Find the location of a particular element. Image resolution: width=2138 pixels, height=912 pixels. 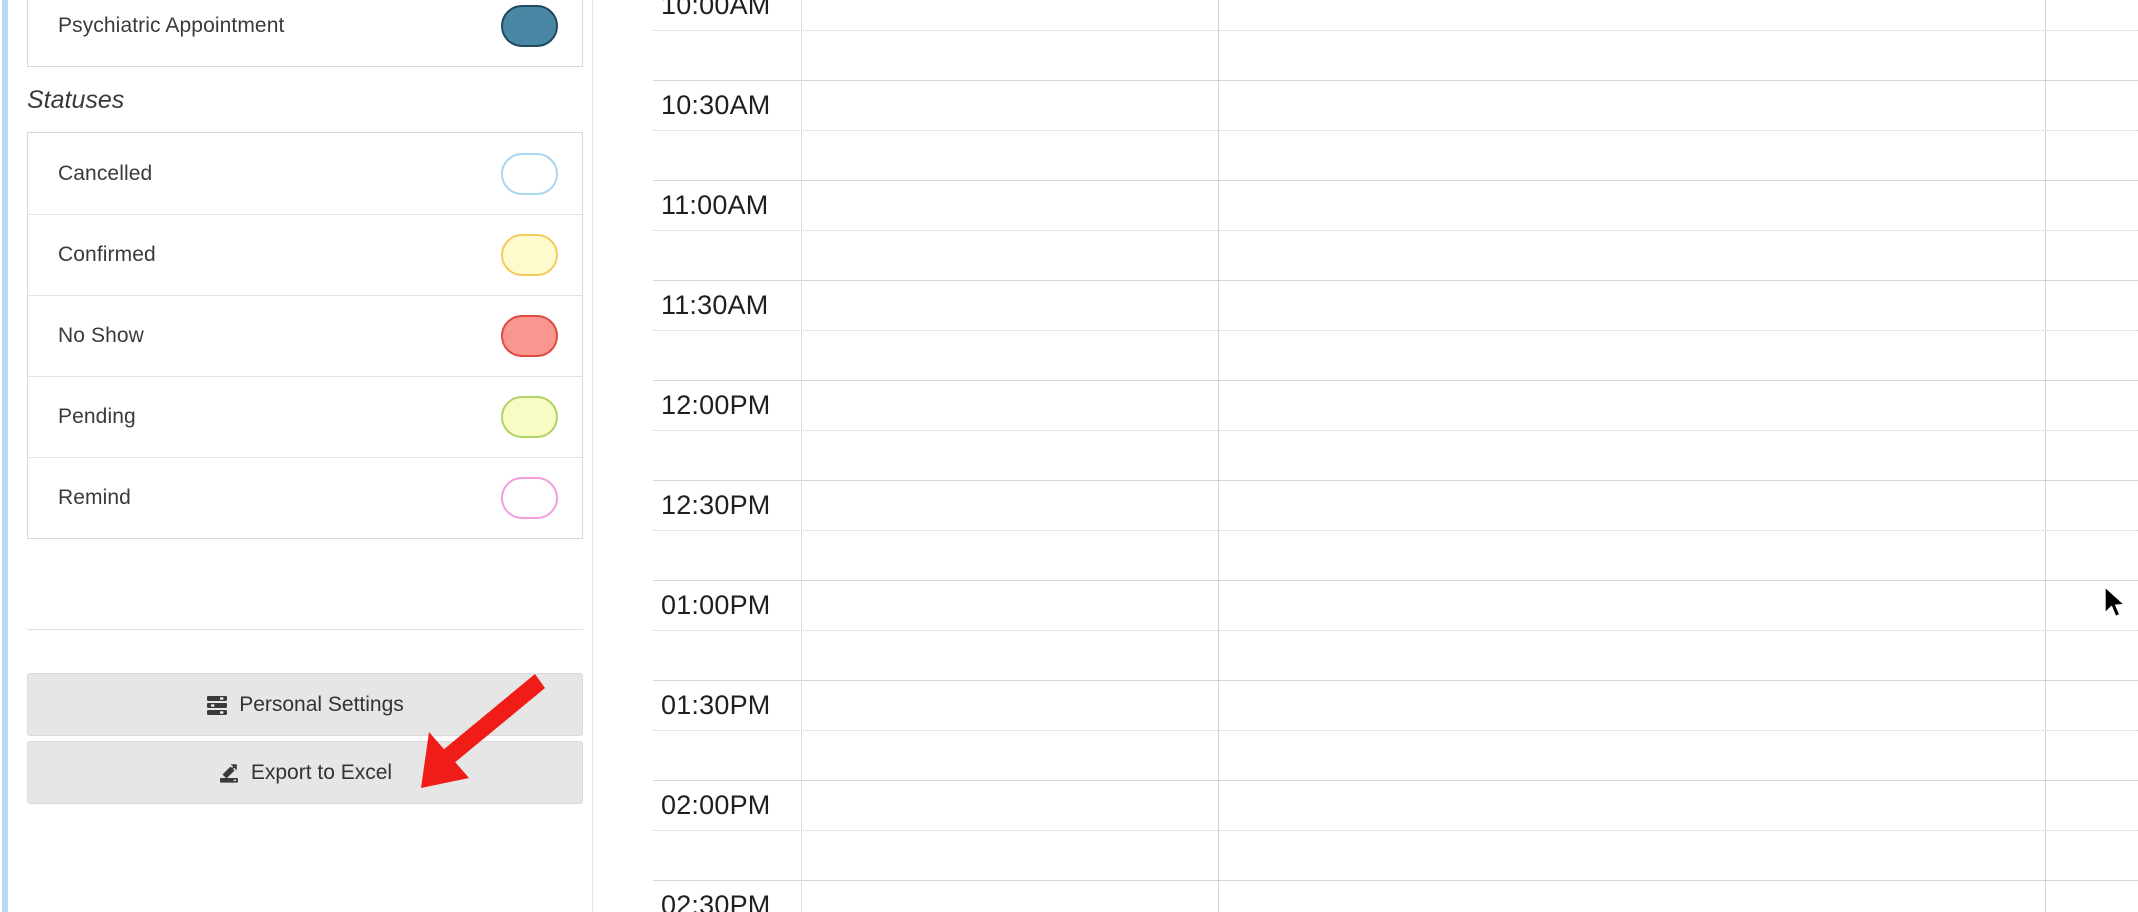

status-row: Cancelled is located at coordinates (305, 173).